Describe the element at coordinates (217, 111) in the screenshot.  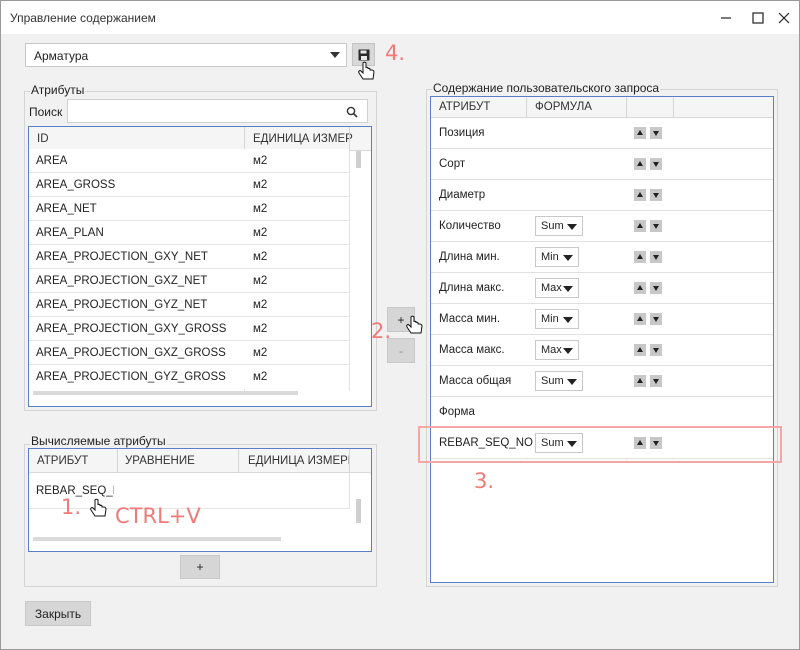
I see `search-input` at that location.